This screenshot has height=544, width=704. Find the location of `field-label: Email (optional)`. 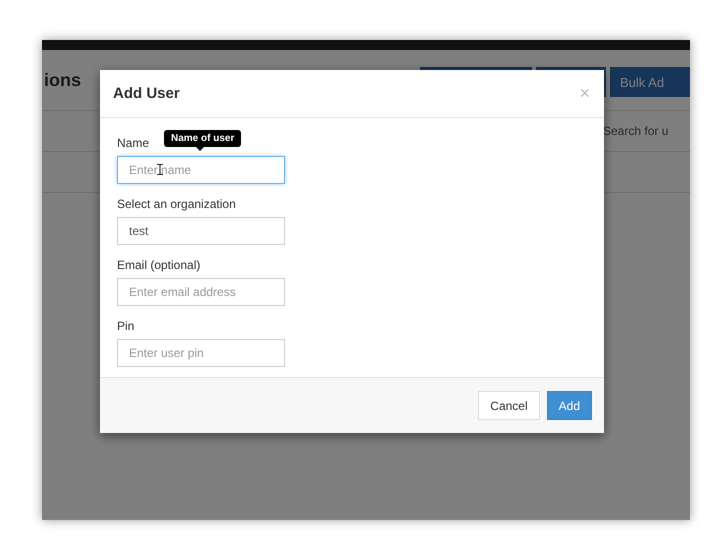

field-label: Email (optional) is located at coordinates (158, 265).